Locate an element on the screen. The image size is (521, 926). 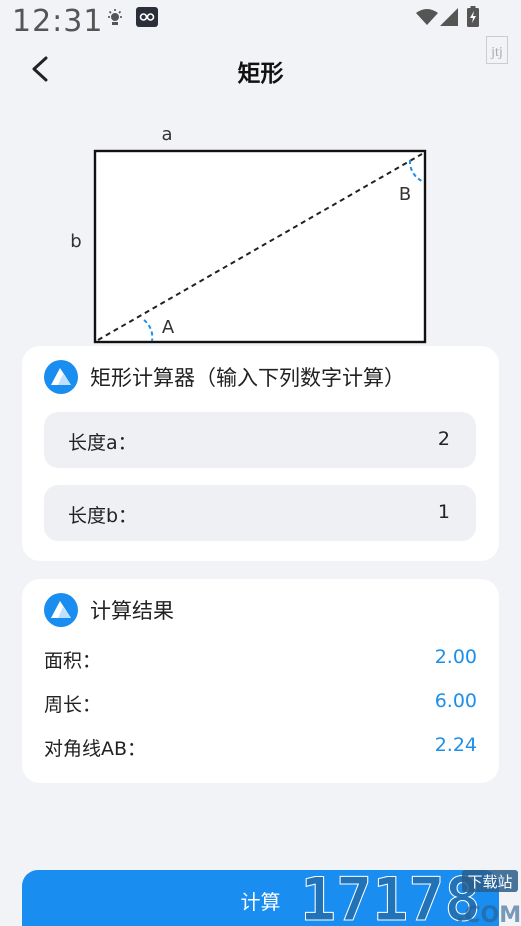
site-watermark: 17178 .COM 下载站 is located at coordinates (410, 895).